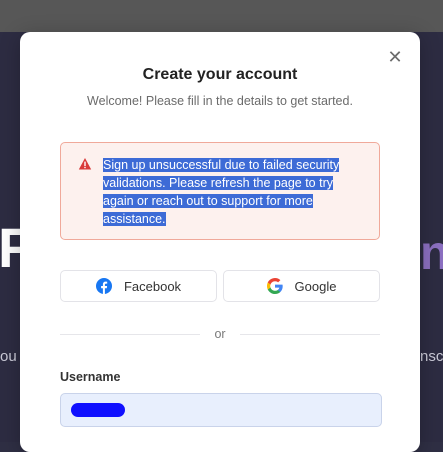 The image size is (443, 452). Describe the element at coordinates (130, 334) in the screenshot. I see `divider-line-left` at that location.